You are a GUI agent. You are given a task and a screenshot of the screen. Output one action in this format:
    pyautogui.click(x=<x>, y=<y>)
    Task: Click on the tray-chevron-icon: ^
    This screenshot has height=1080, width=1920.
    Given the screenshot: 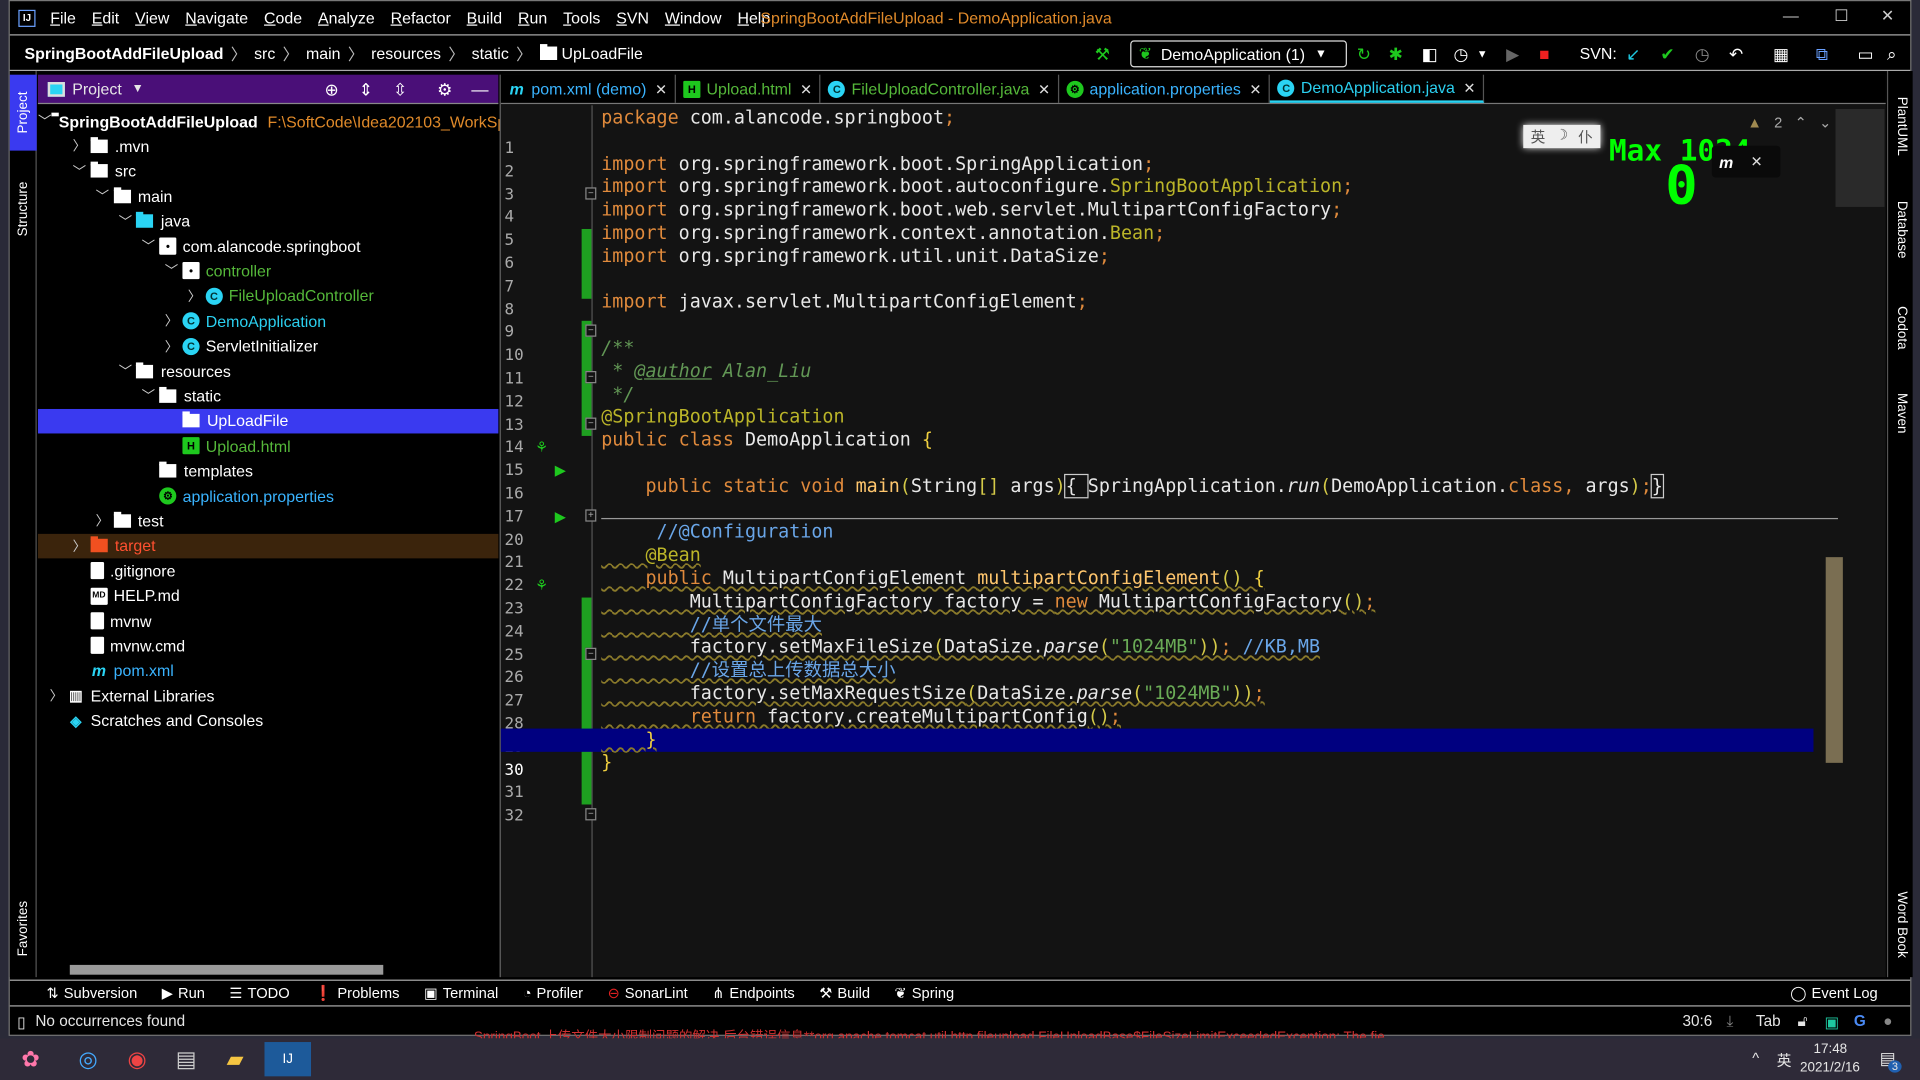 What is the action you would take?
    pyautogui.click(x=1755, y=1057)
    